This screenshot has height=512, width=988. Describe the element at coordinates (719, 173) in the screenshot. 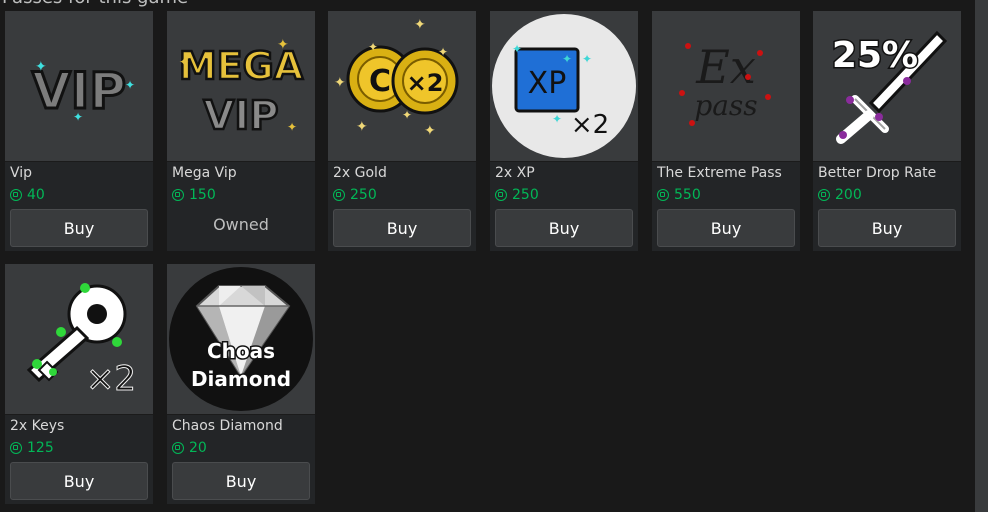

I see `pass-name: The Extreme Pass` at that location.